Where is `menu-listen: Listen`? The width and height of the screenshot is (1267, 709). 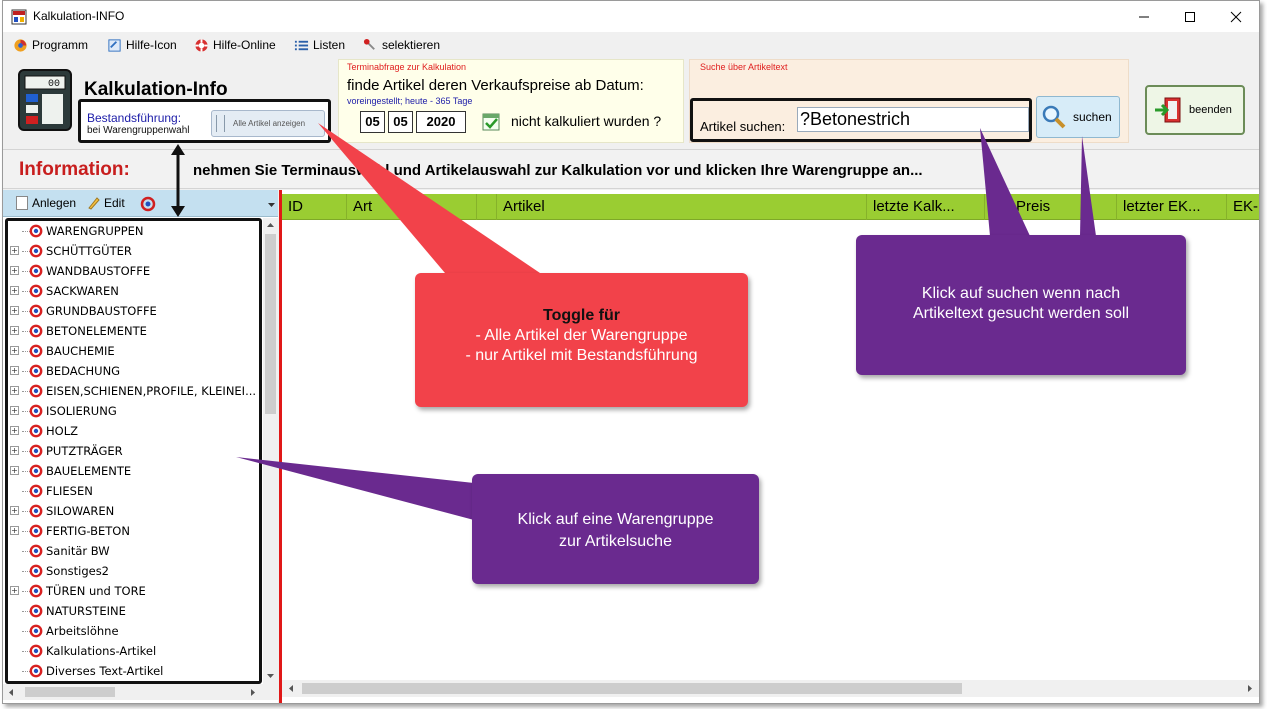
menu-listen: Listen is located at coordinates (319, 45).